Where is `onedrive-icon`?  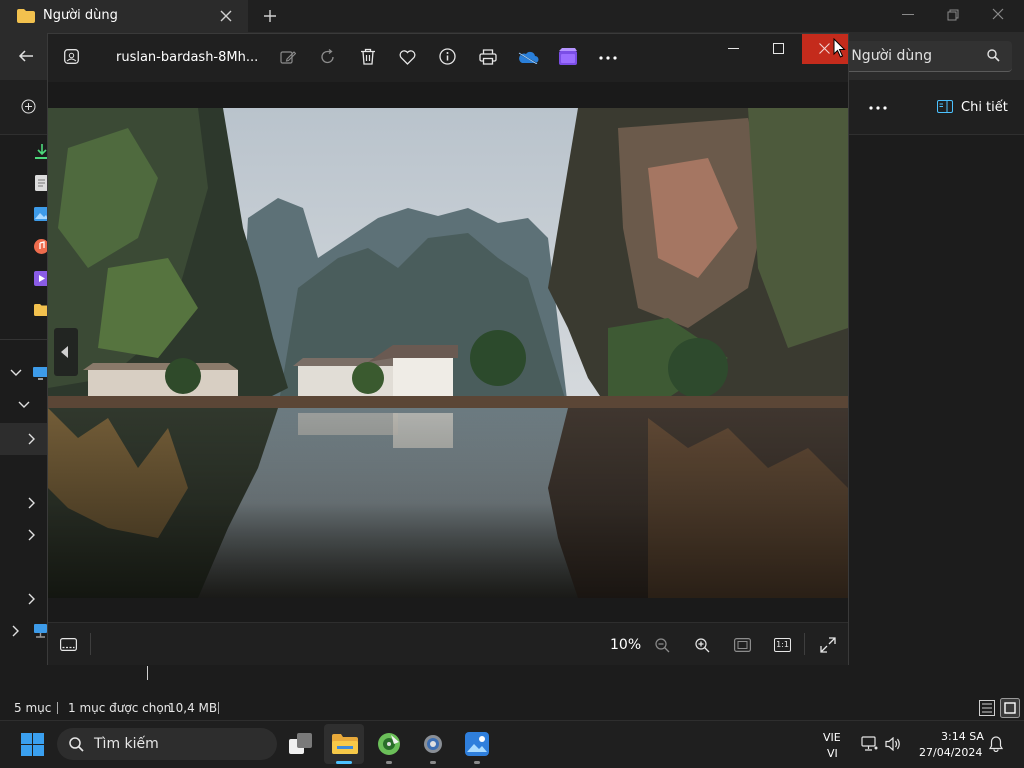
onedrive-icon is located at coordinates (528, 57).